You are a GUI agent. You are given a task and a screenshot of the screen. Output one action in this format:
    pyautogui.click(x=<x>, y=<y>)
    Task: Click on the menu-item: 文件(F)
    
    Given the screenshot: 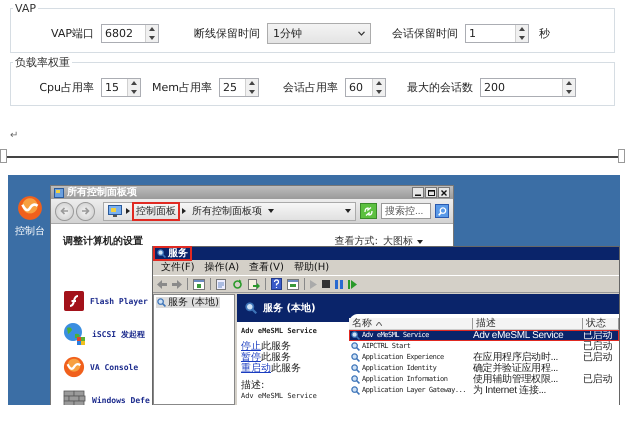 What is the action you would take?
    pyautogui.click(x=178, y=268)
    